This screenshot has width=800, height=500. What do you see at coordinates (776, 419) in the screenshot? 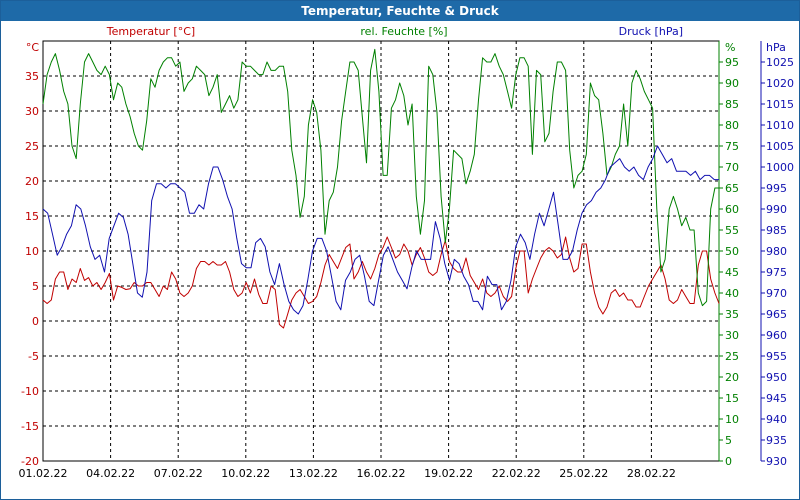
I see `y-right2-tick-label: 940` at bounding box center [776, 419].